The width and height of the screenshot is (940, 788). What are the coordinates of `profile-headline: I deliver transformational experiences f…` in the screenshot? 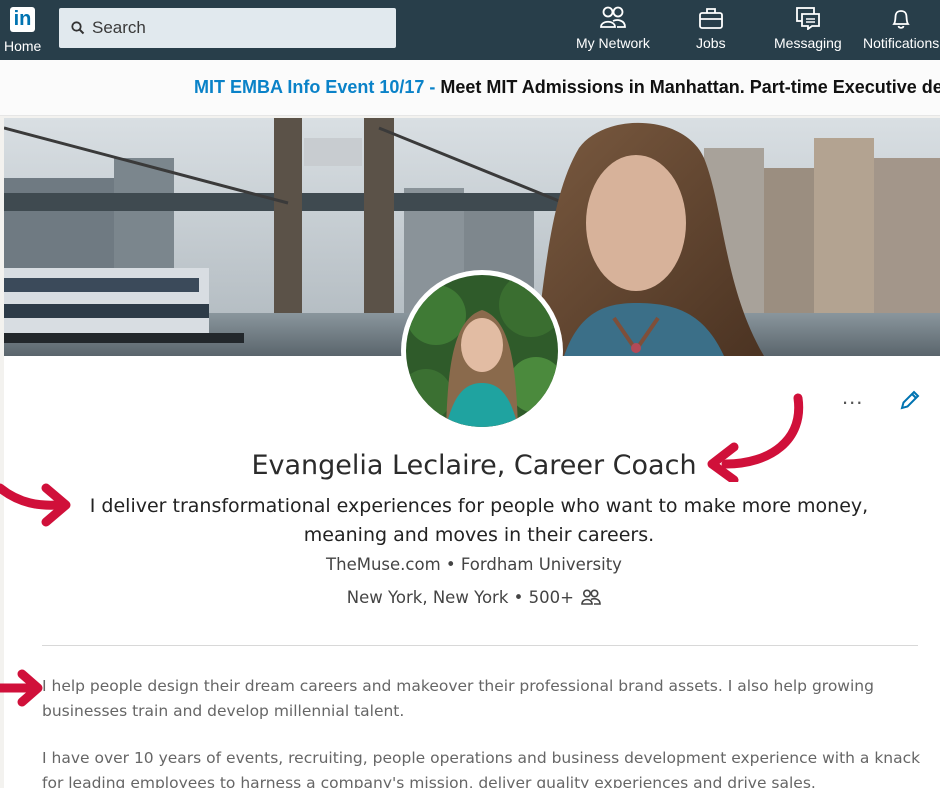 It's located at (479, 520).